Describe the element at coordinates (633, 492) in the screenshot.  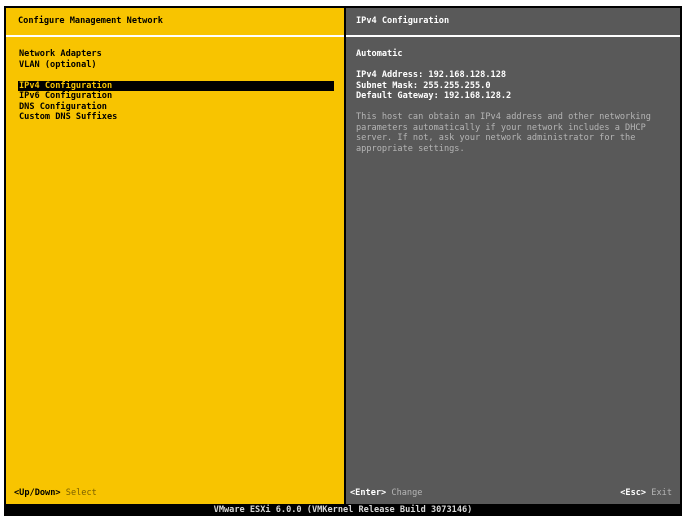
I see `esc-key-label: <Esc>` at that location.